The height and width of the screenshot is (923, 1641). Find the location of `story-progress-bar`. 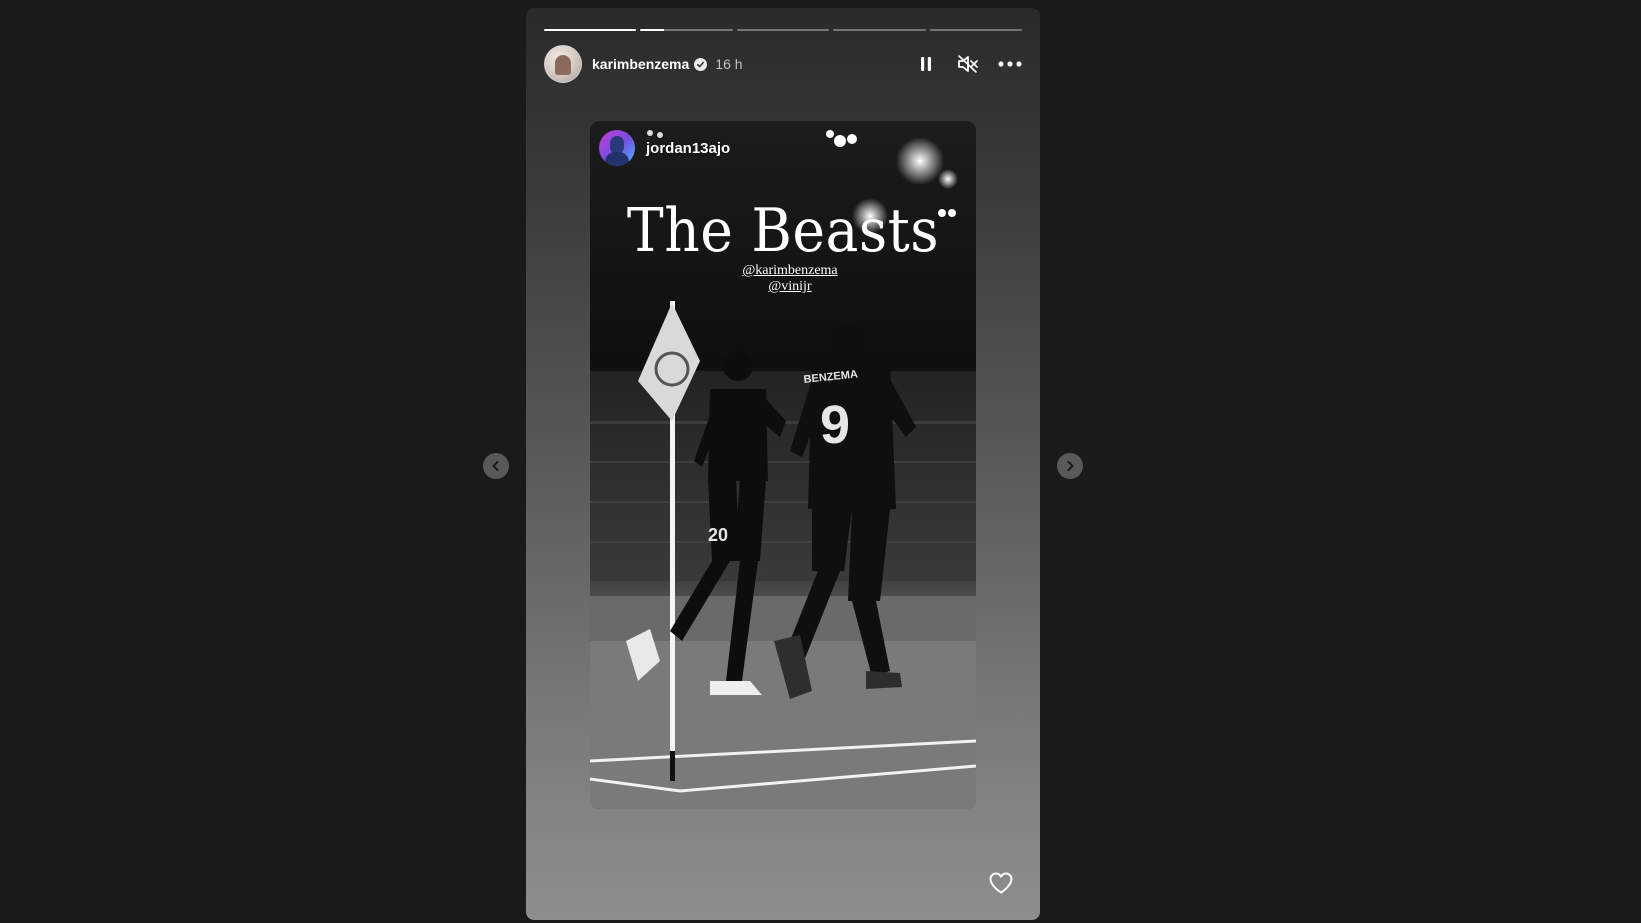

story-progress-bar is located at coordinates (783, 30).